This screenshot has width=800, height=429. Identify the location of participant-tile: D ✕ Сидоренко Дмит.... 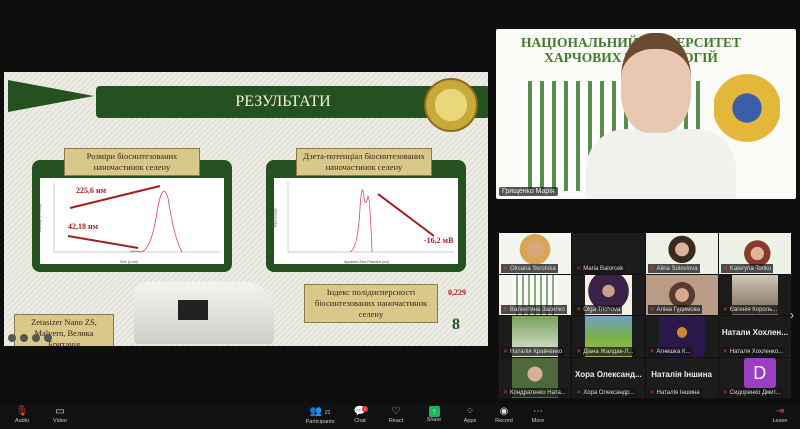
(754, 377).